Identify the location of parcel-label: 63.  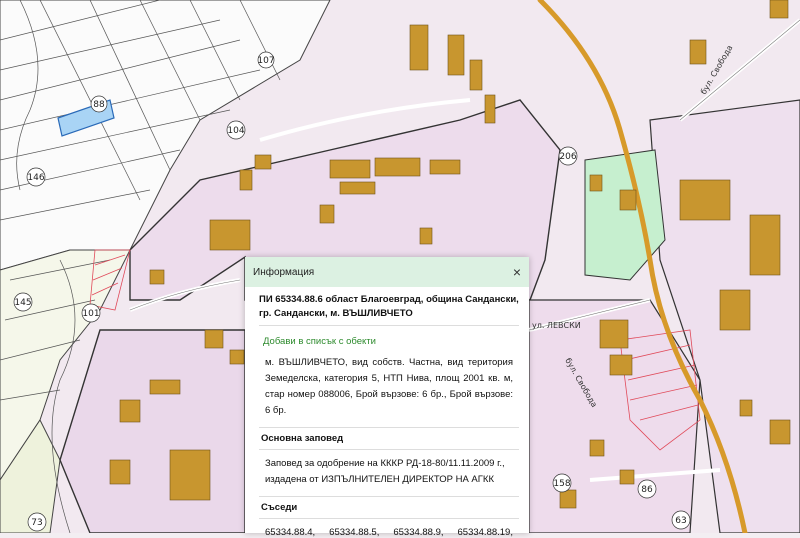
(680, 521).